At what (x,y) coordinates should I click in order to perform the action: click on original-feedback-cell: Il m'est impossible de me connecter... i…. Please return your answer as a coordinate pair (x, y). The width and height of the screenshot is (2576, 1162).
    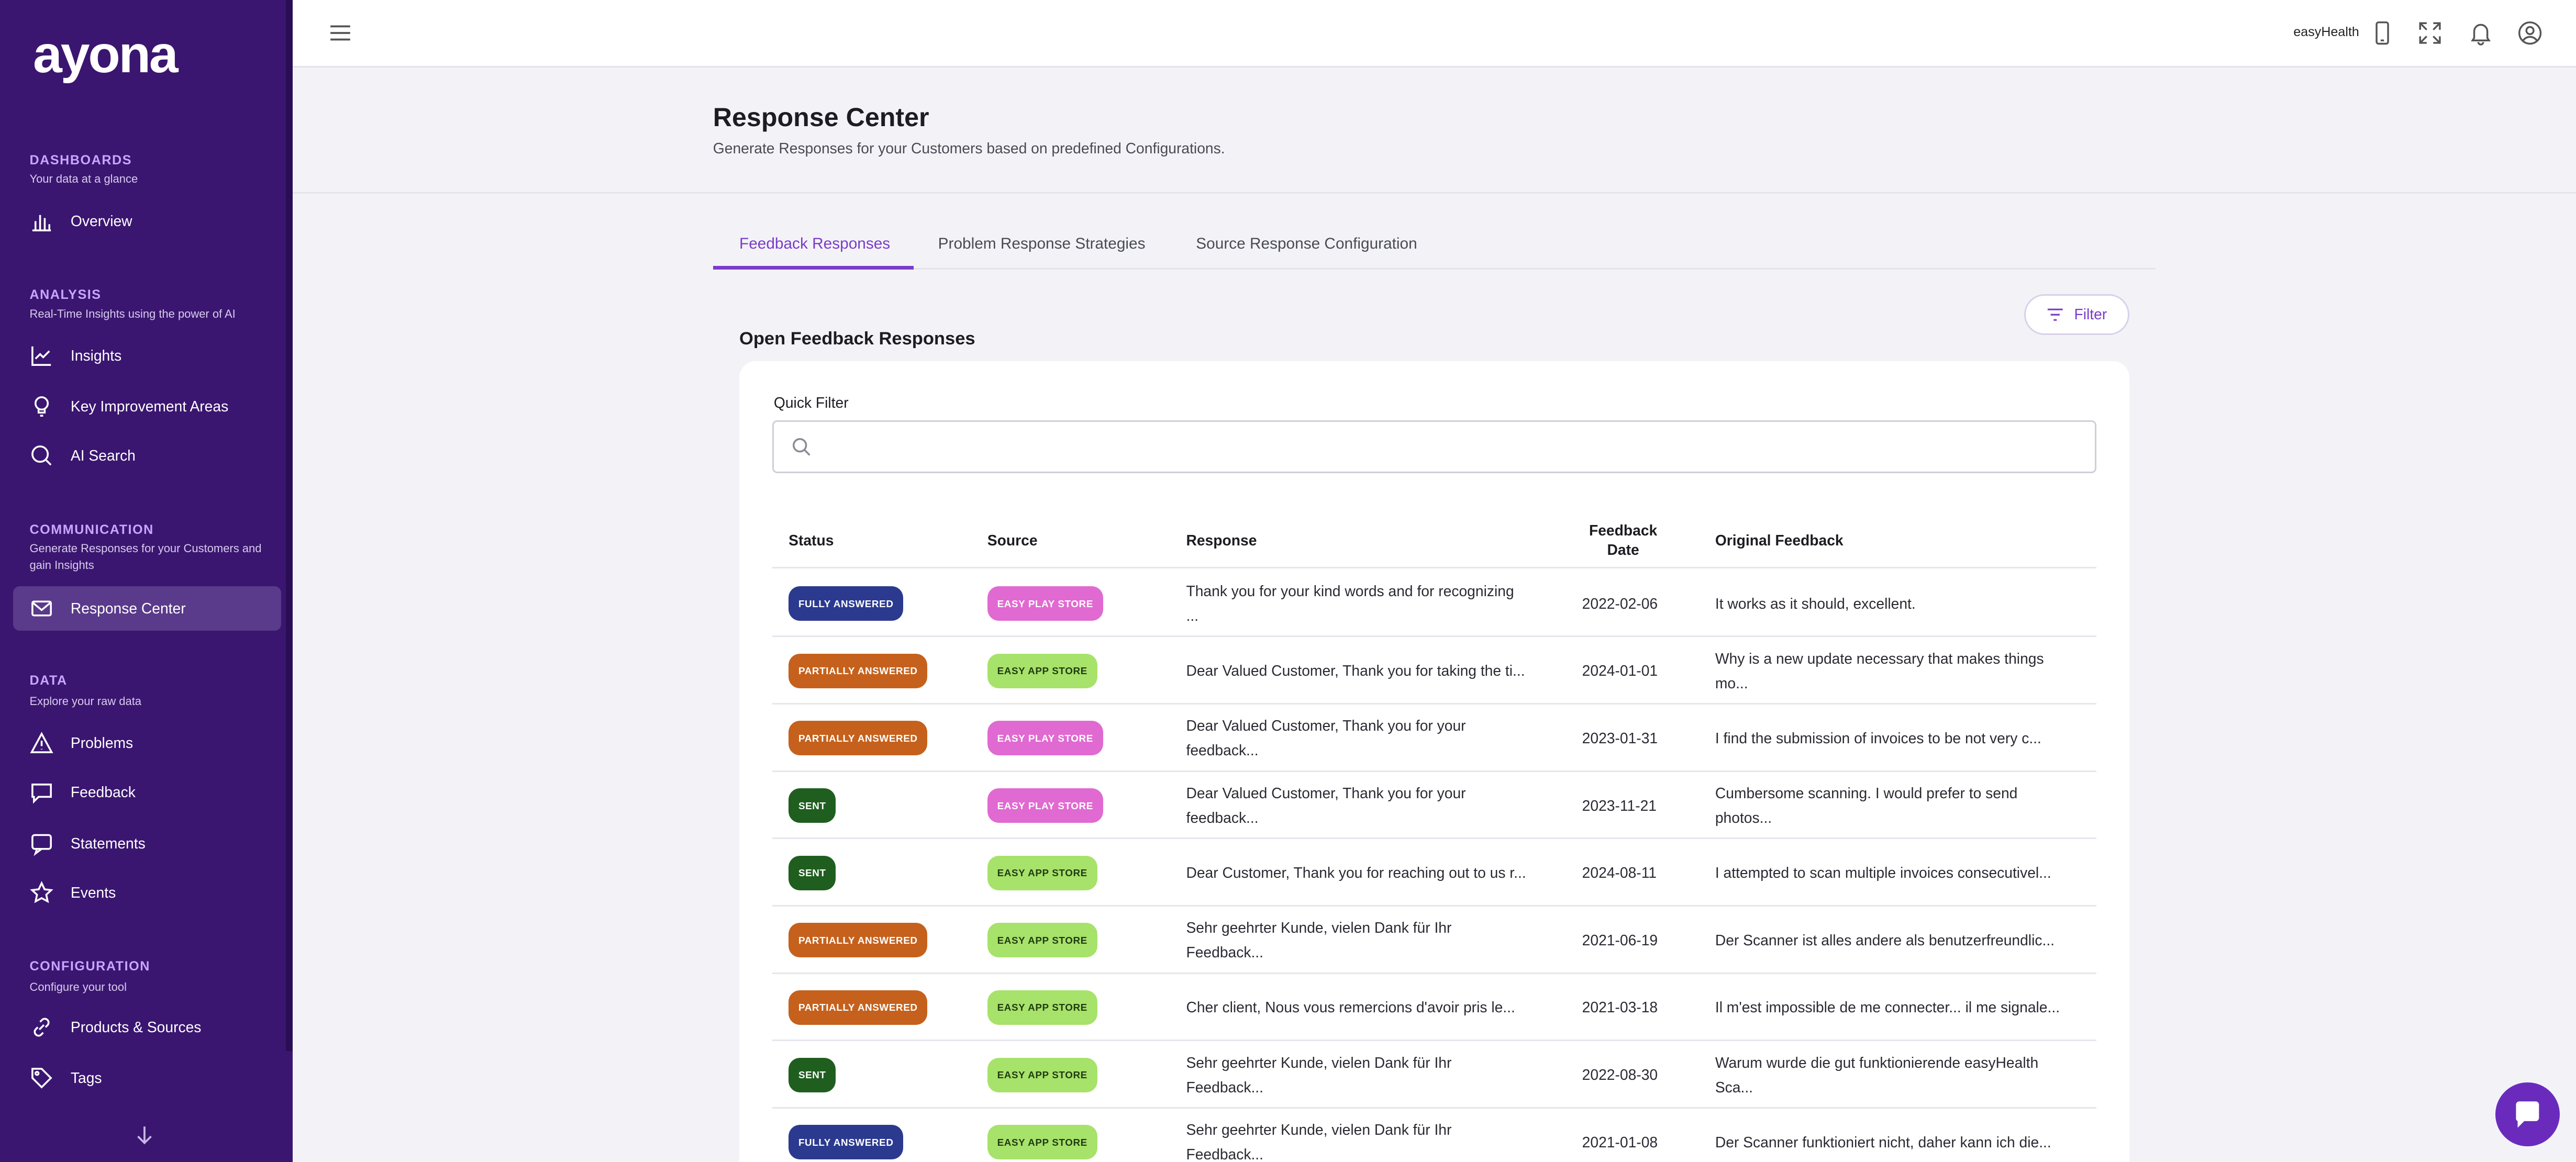
    Looking at the image, I should click on (1904, 1008).